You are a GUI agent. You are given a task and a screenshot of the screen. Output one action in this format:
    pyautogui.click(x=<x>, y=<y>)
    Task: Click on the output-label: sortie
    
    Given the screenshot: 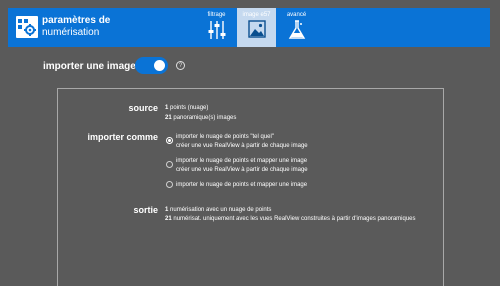 What is the action you would take?
    pyautogui.click(x=145, y=210)
    